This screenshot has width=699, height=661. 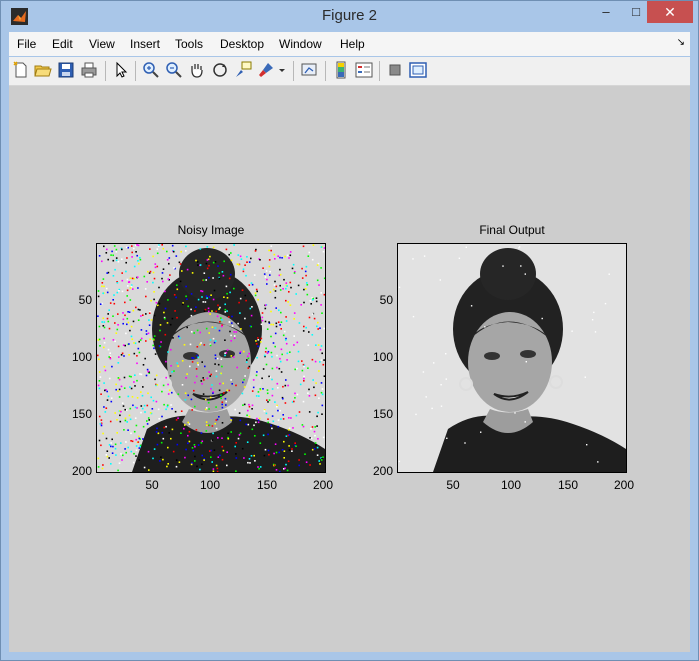 I want to click on zoom-in-icon, so click(x=151, y=70).